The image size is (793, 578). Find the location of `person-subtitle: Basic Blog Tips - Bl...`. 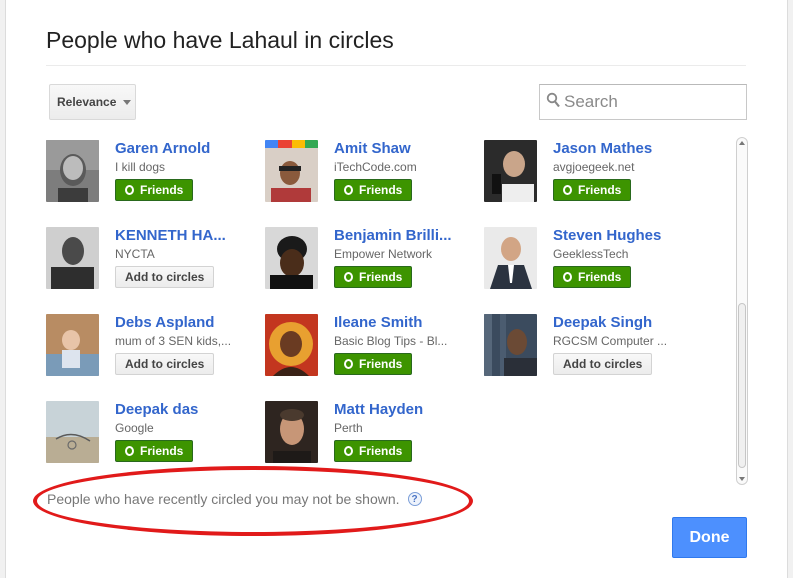

person-subtitle: Basic Blog Tips - Bl... is located at coordinates (391, 341).